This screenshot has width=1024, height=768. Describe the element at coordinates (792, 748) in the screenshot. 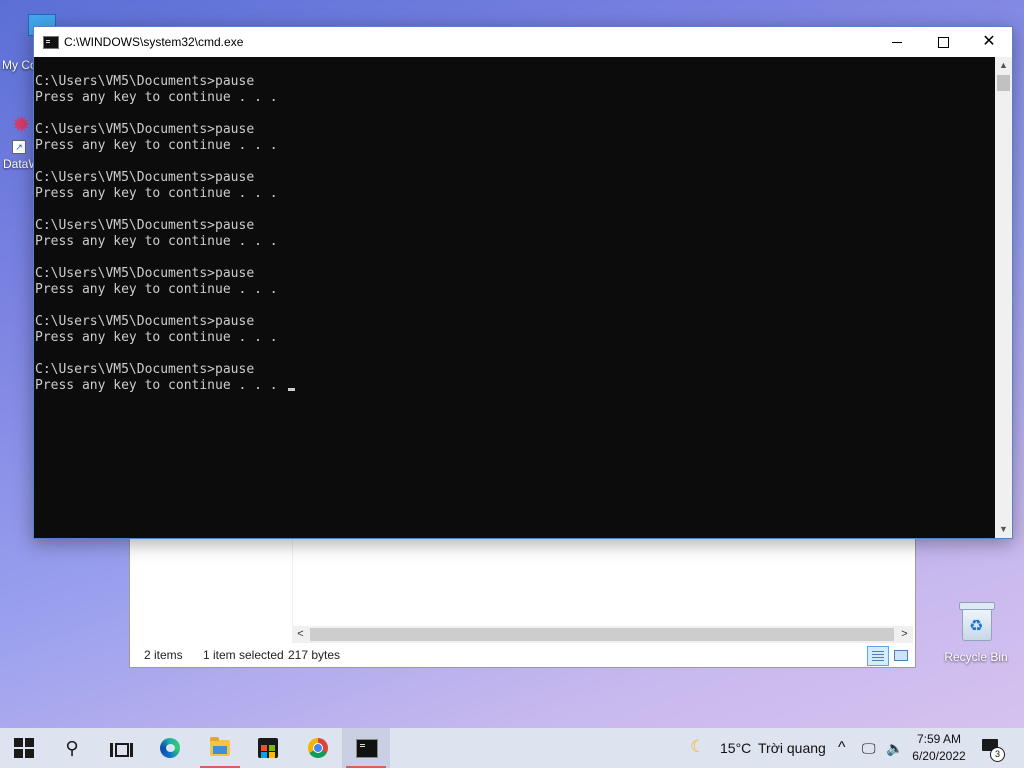

I see `weather-condition: Trời quang` at that location.